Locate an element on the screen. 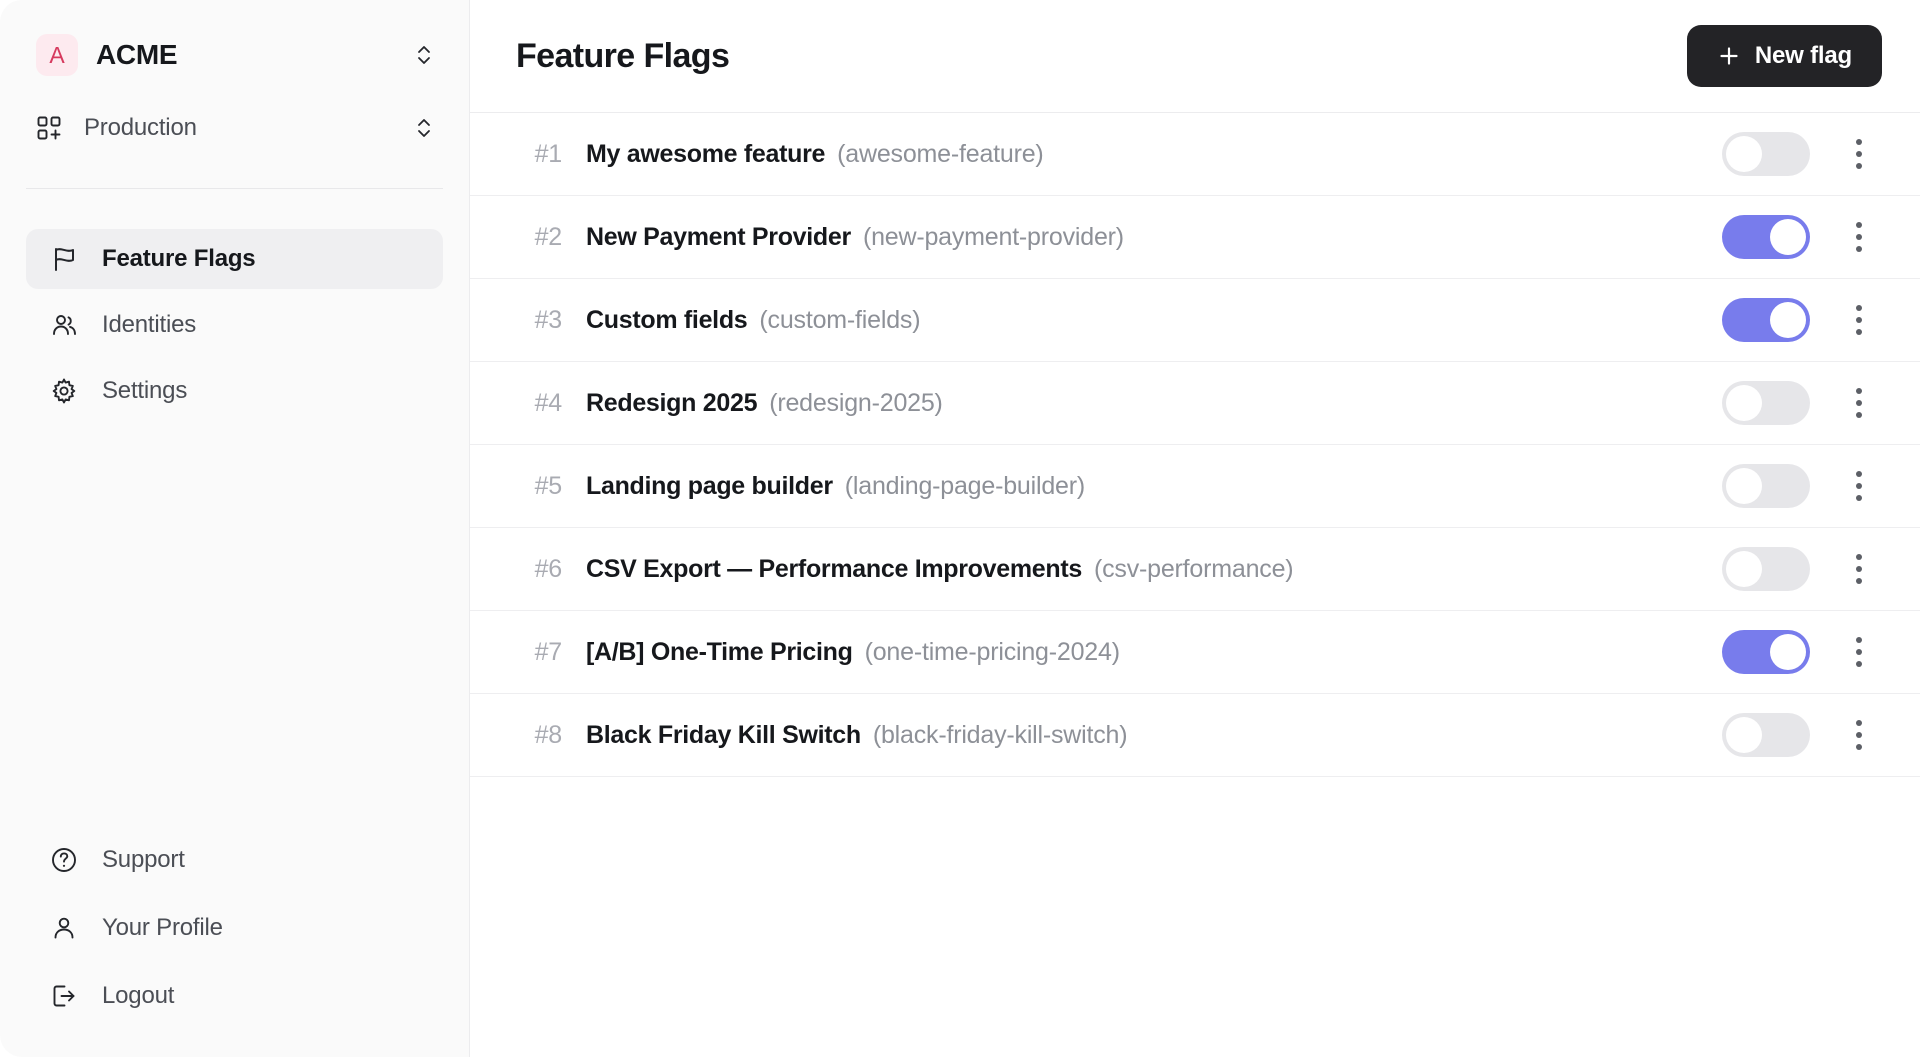 The image size is (1920, 1057). flag-key: (custom-fields) is located at coordinates (840, 319).